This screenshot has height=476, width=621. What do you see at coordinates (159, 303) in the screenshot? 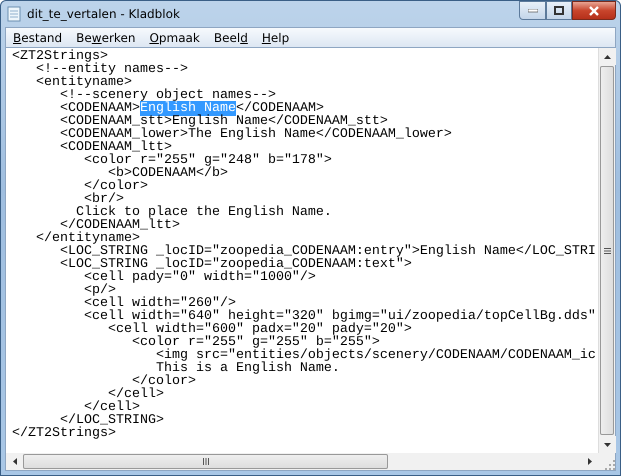
I see `code-line: <cell width="260"/>` at bounding box center [159, 303].